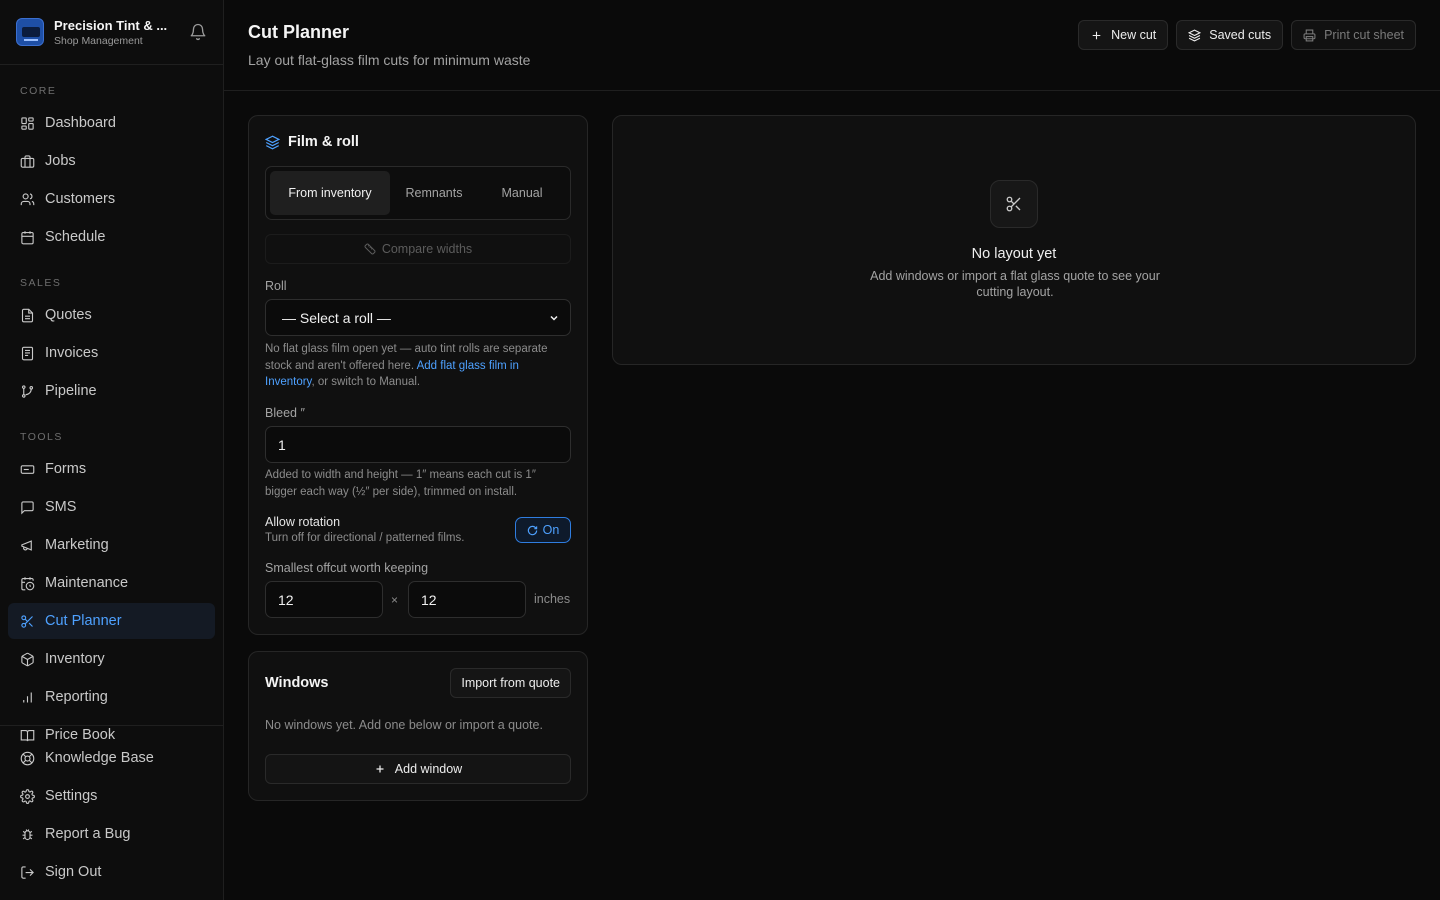 This screenshot has height=900, width=1440. Describe the element at coordinates (282, 444) in the screenshot. I see `bleed-input-value: 1` at that location.